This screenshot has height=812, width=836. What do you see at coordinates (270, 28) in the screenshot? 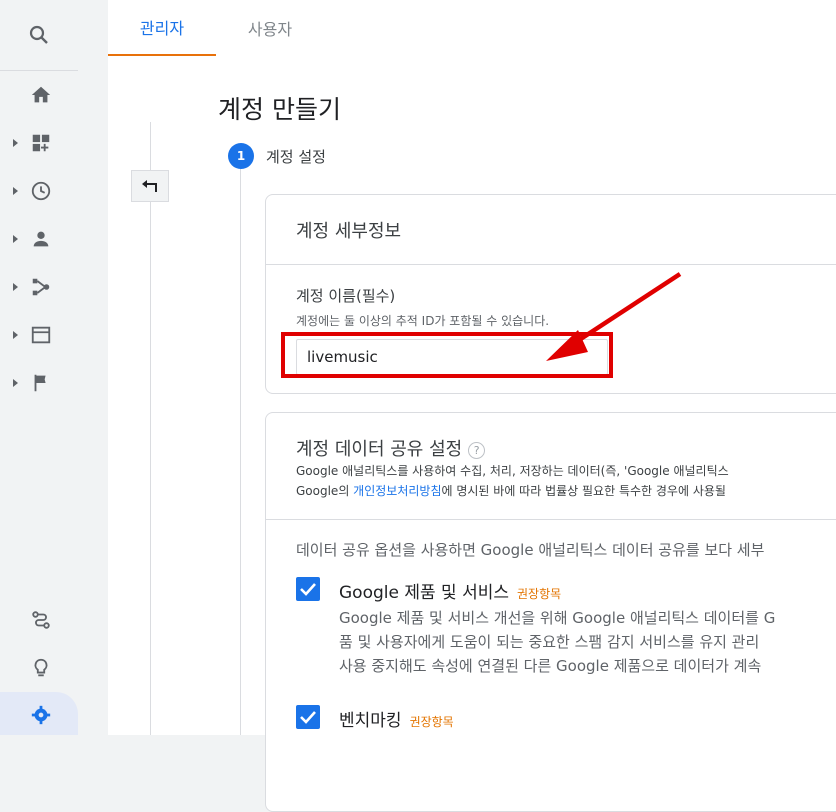
I see `tab-user: 사용자` at bounding box center [270, 28].